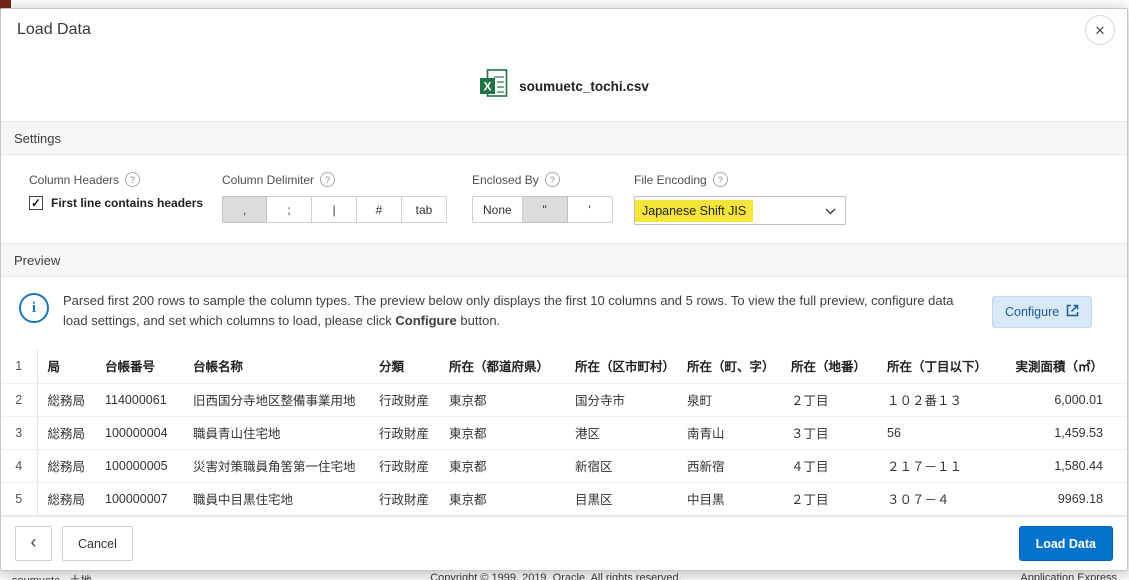 Image resolution: width=1129 pixels, height=580 pixels. What do you see at coordinates (404, 366) in the screenshot?
I see `column-header: 分類` at bounding box center [404, 366].